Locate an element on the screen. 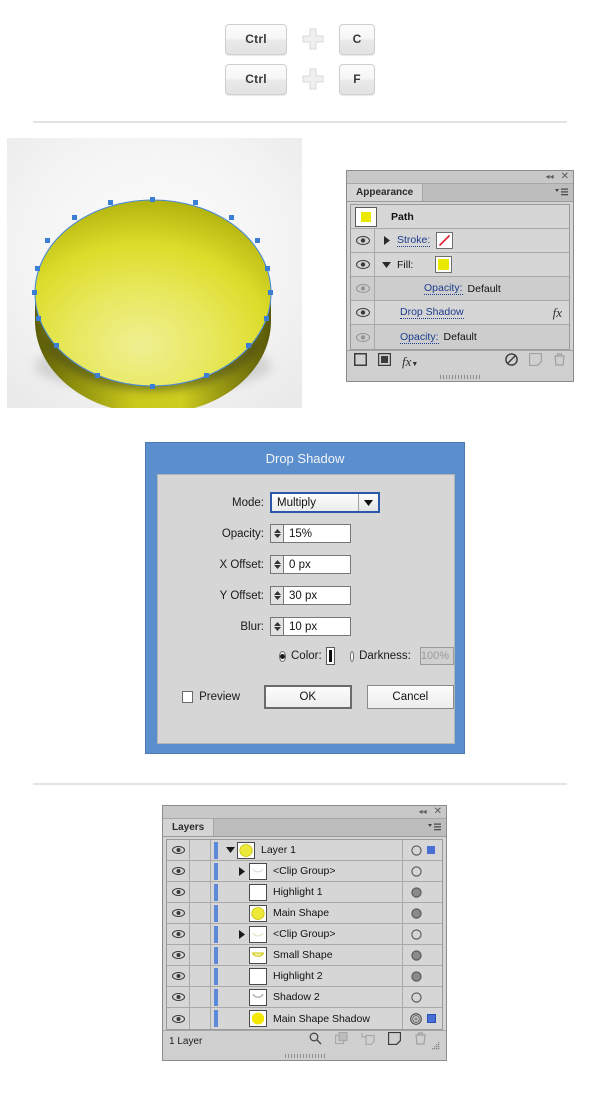 The width and height of the screenshot is (600, 1102). appearance-row-stroke: Stroke: is located at coordinates (460, 241).